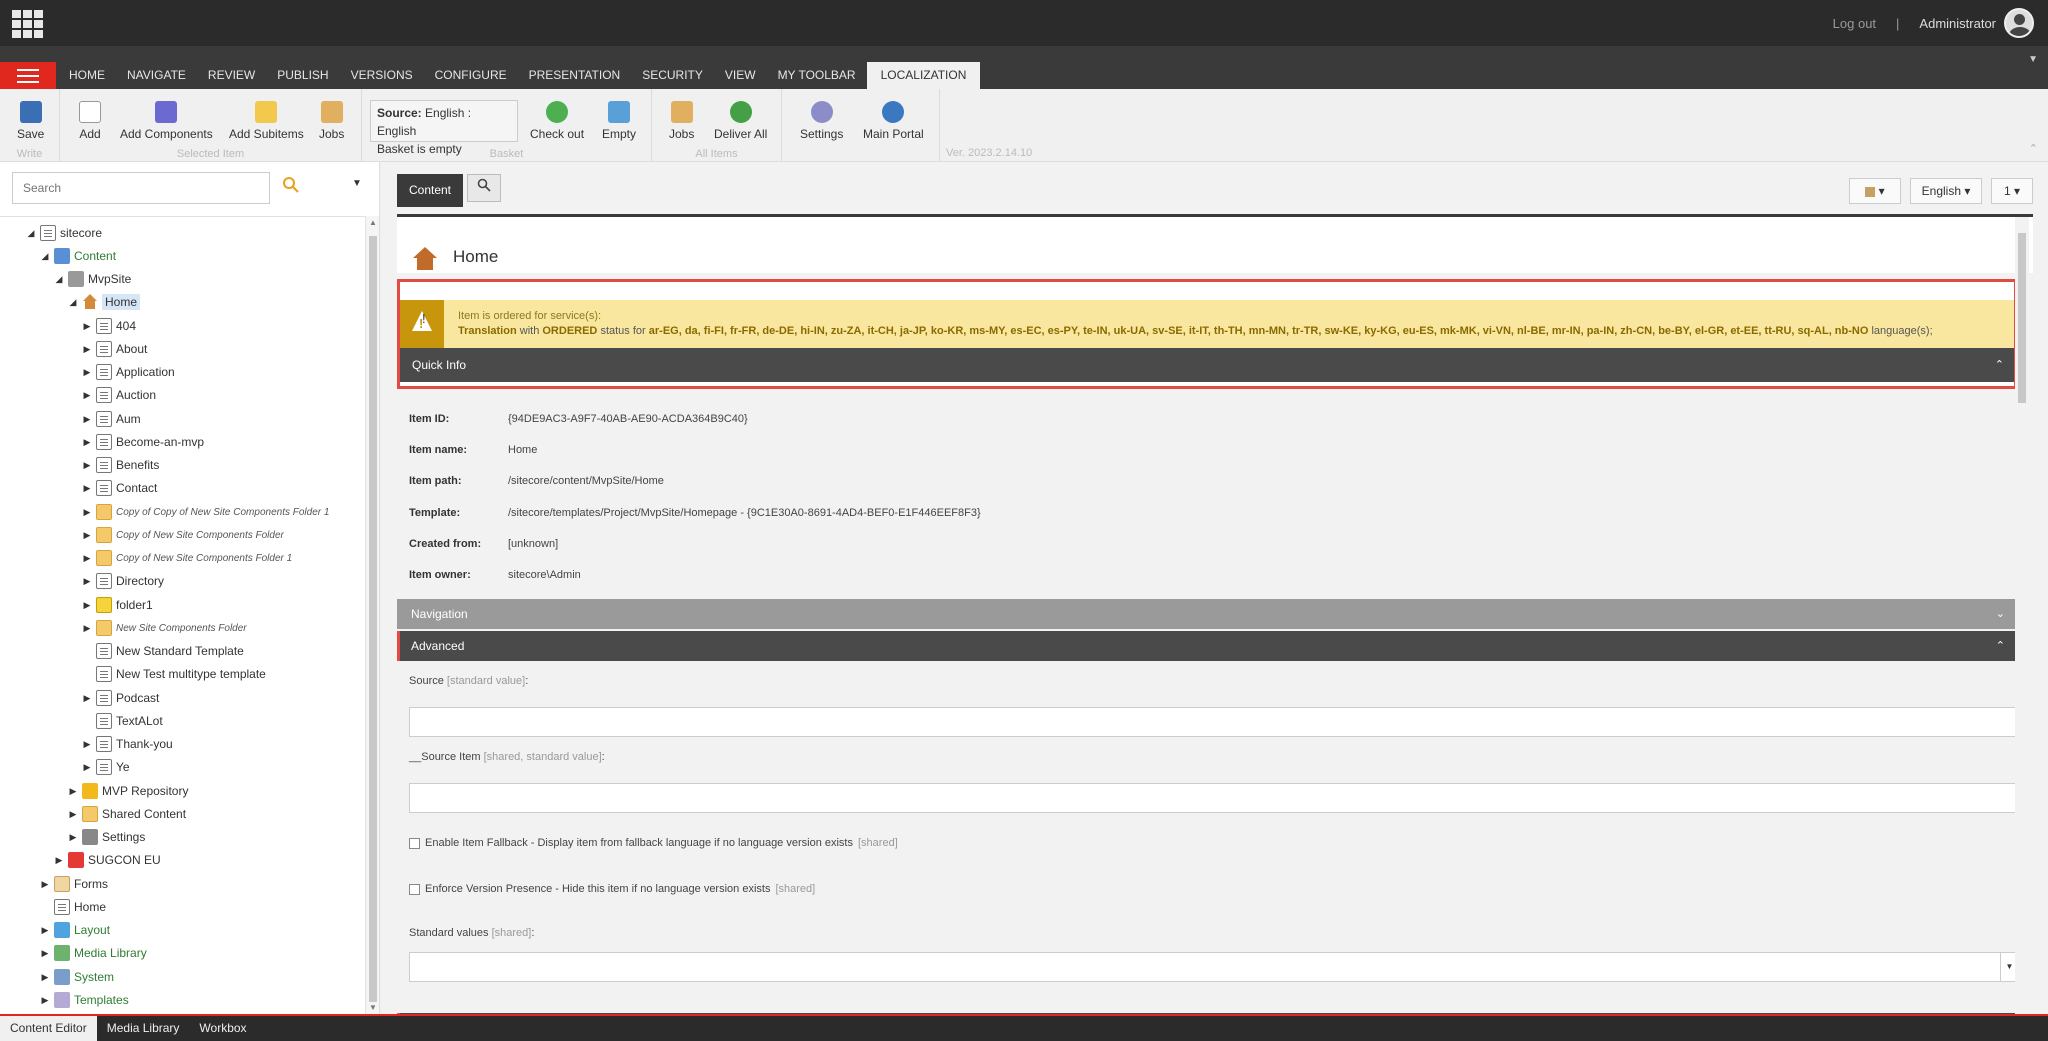 The height and width of the screenshot is (1041, 2048). I want to click on taskbar-media-library: Media Library, so click(143, 1028).